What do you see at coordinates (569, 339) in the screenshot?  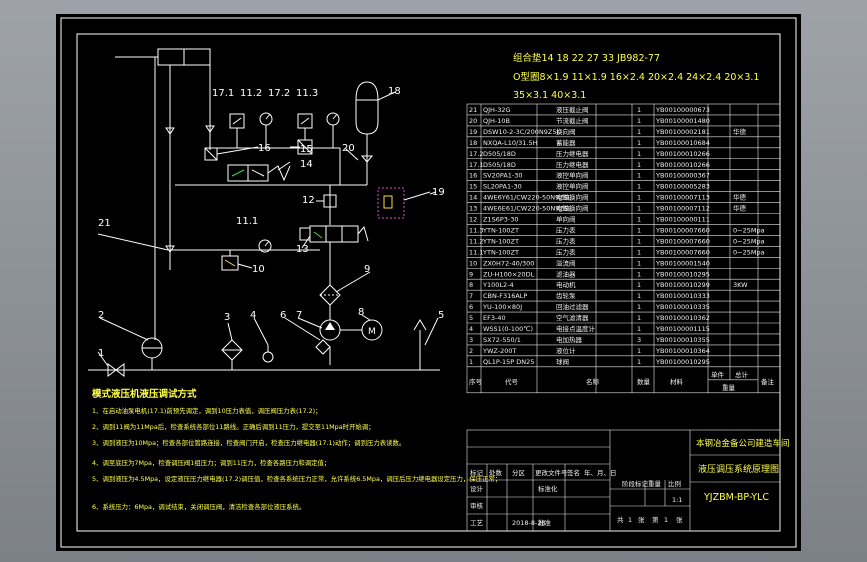 I see `bom-cell-name: 电加热器` at bounding box center [569, 339].